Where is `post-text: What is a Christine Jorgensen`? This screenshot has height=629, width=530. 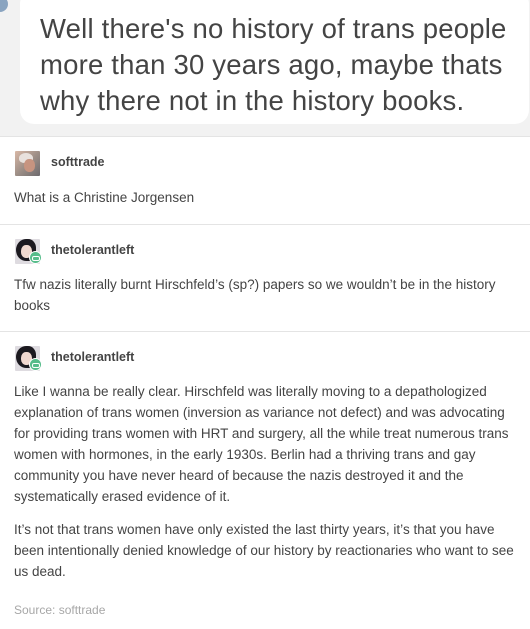
post-text: What is a Christine Jorgensen is located at coordinates (104, 197).